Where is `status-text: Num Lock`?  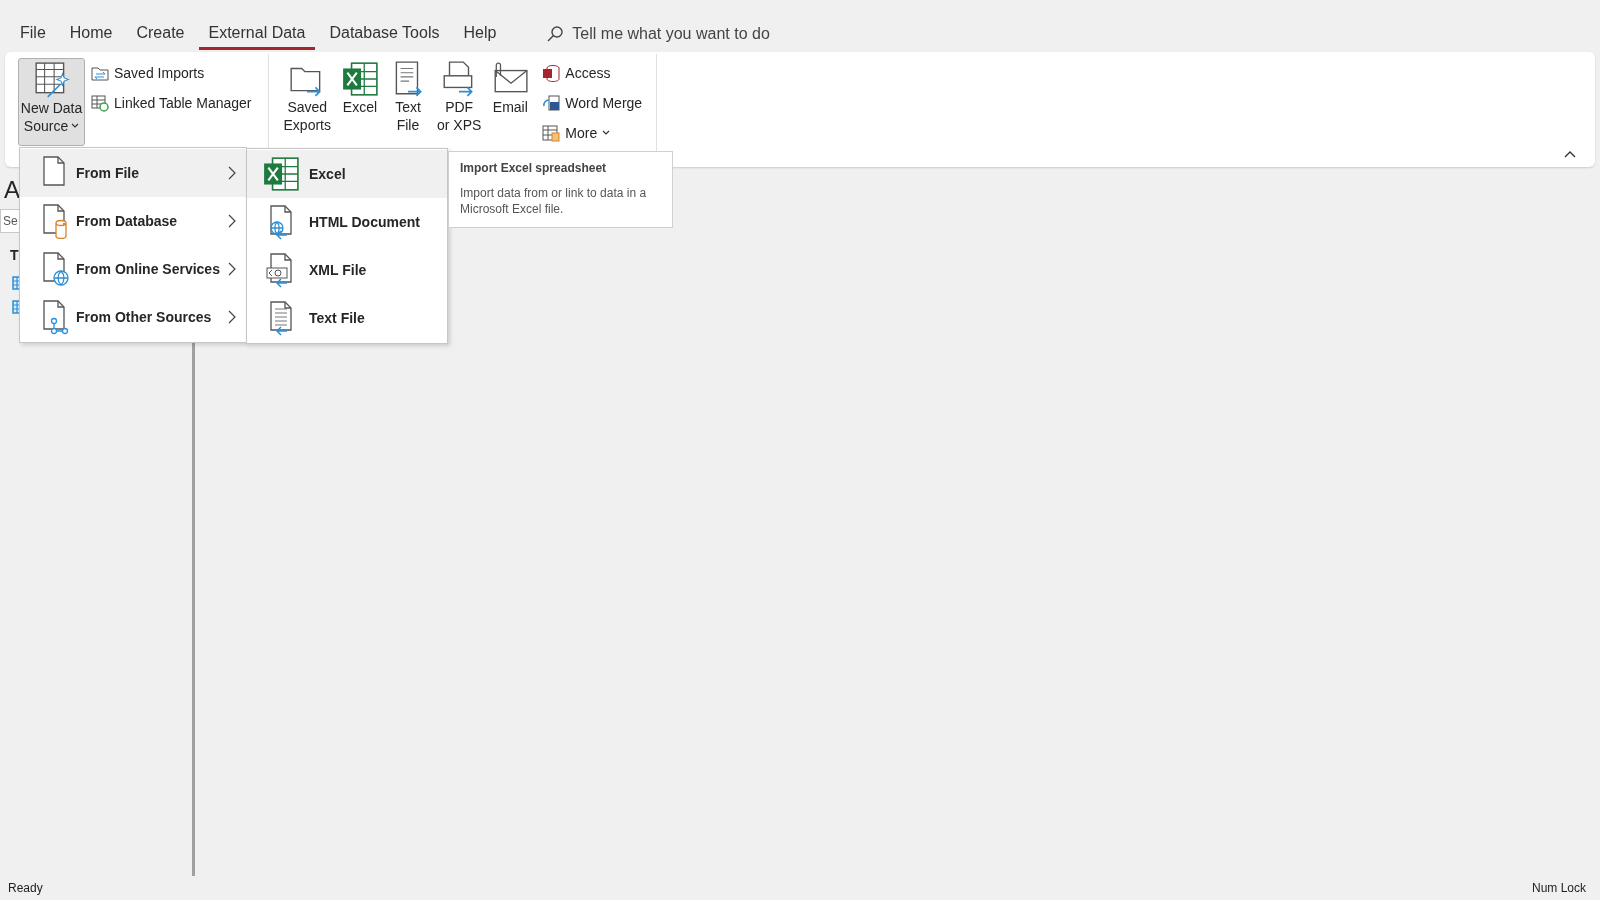
status-text: Num Lock is located at coordinates (1559, 888).